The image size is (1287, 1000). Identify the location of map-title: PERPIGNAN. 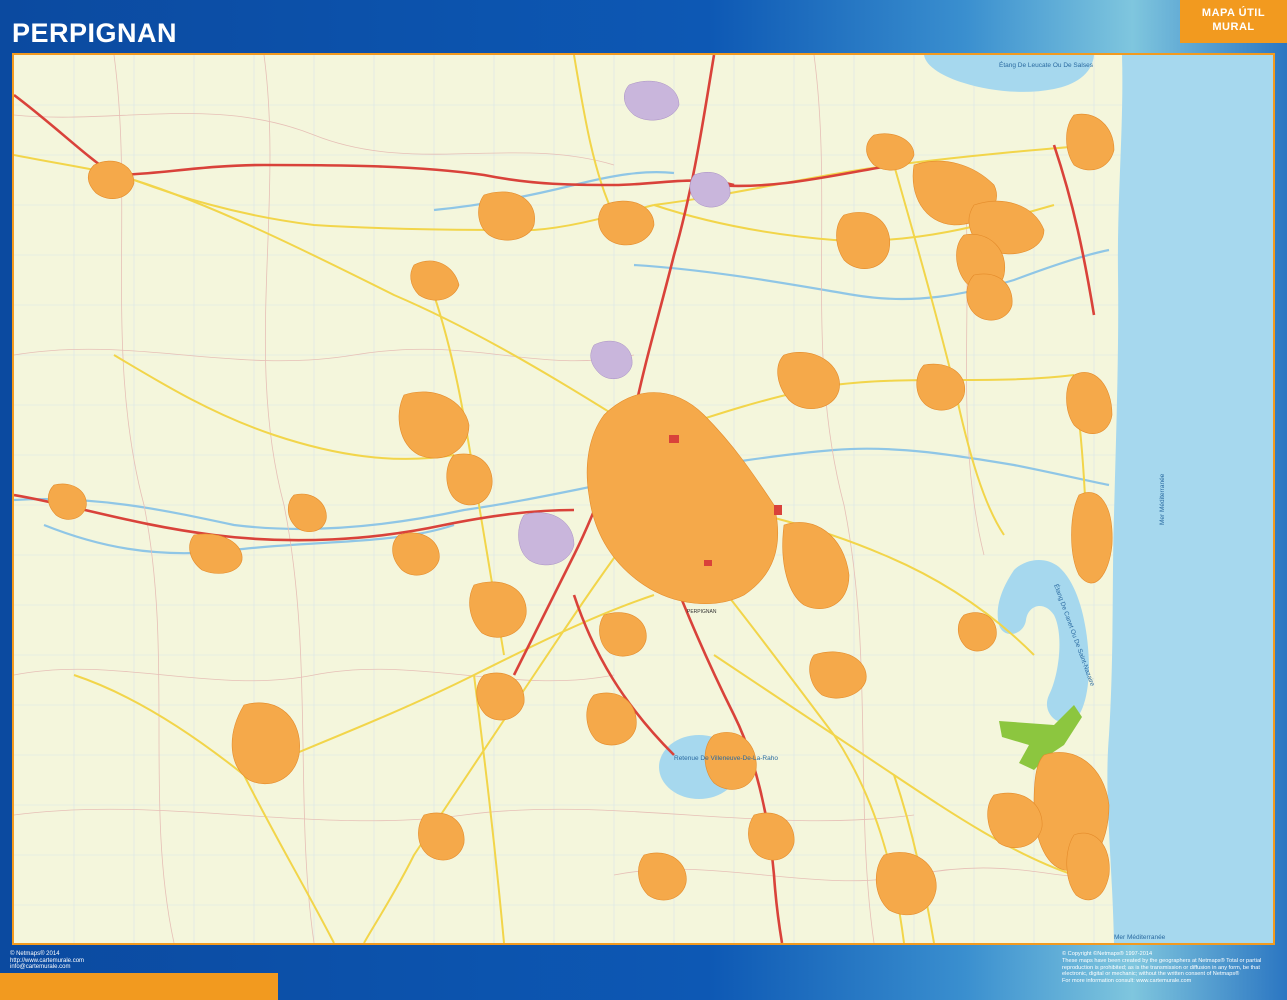
(95, 33).